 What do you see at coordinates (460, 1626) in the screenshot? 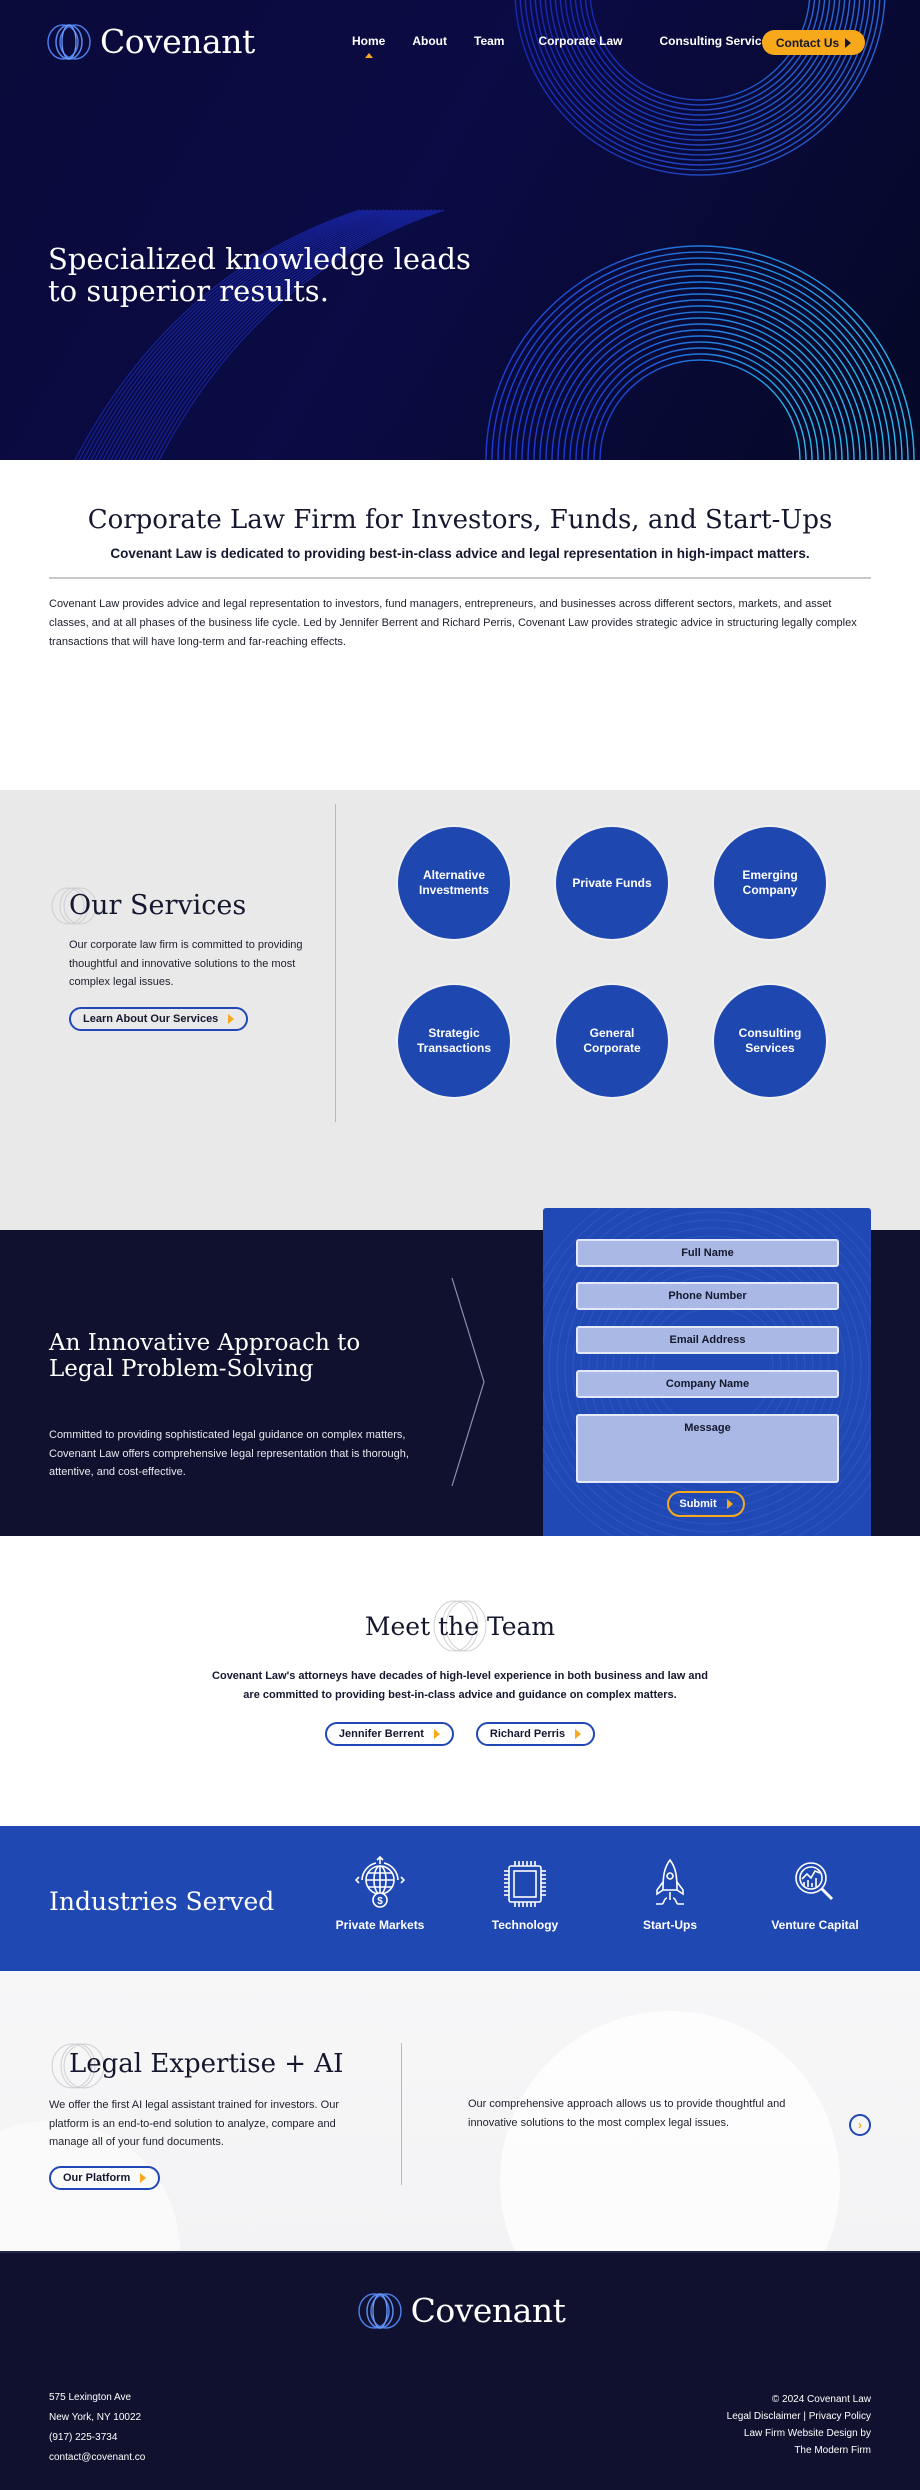
I see `team-title: Meet the Team` at bounding box center [460, 1626].